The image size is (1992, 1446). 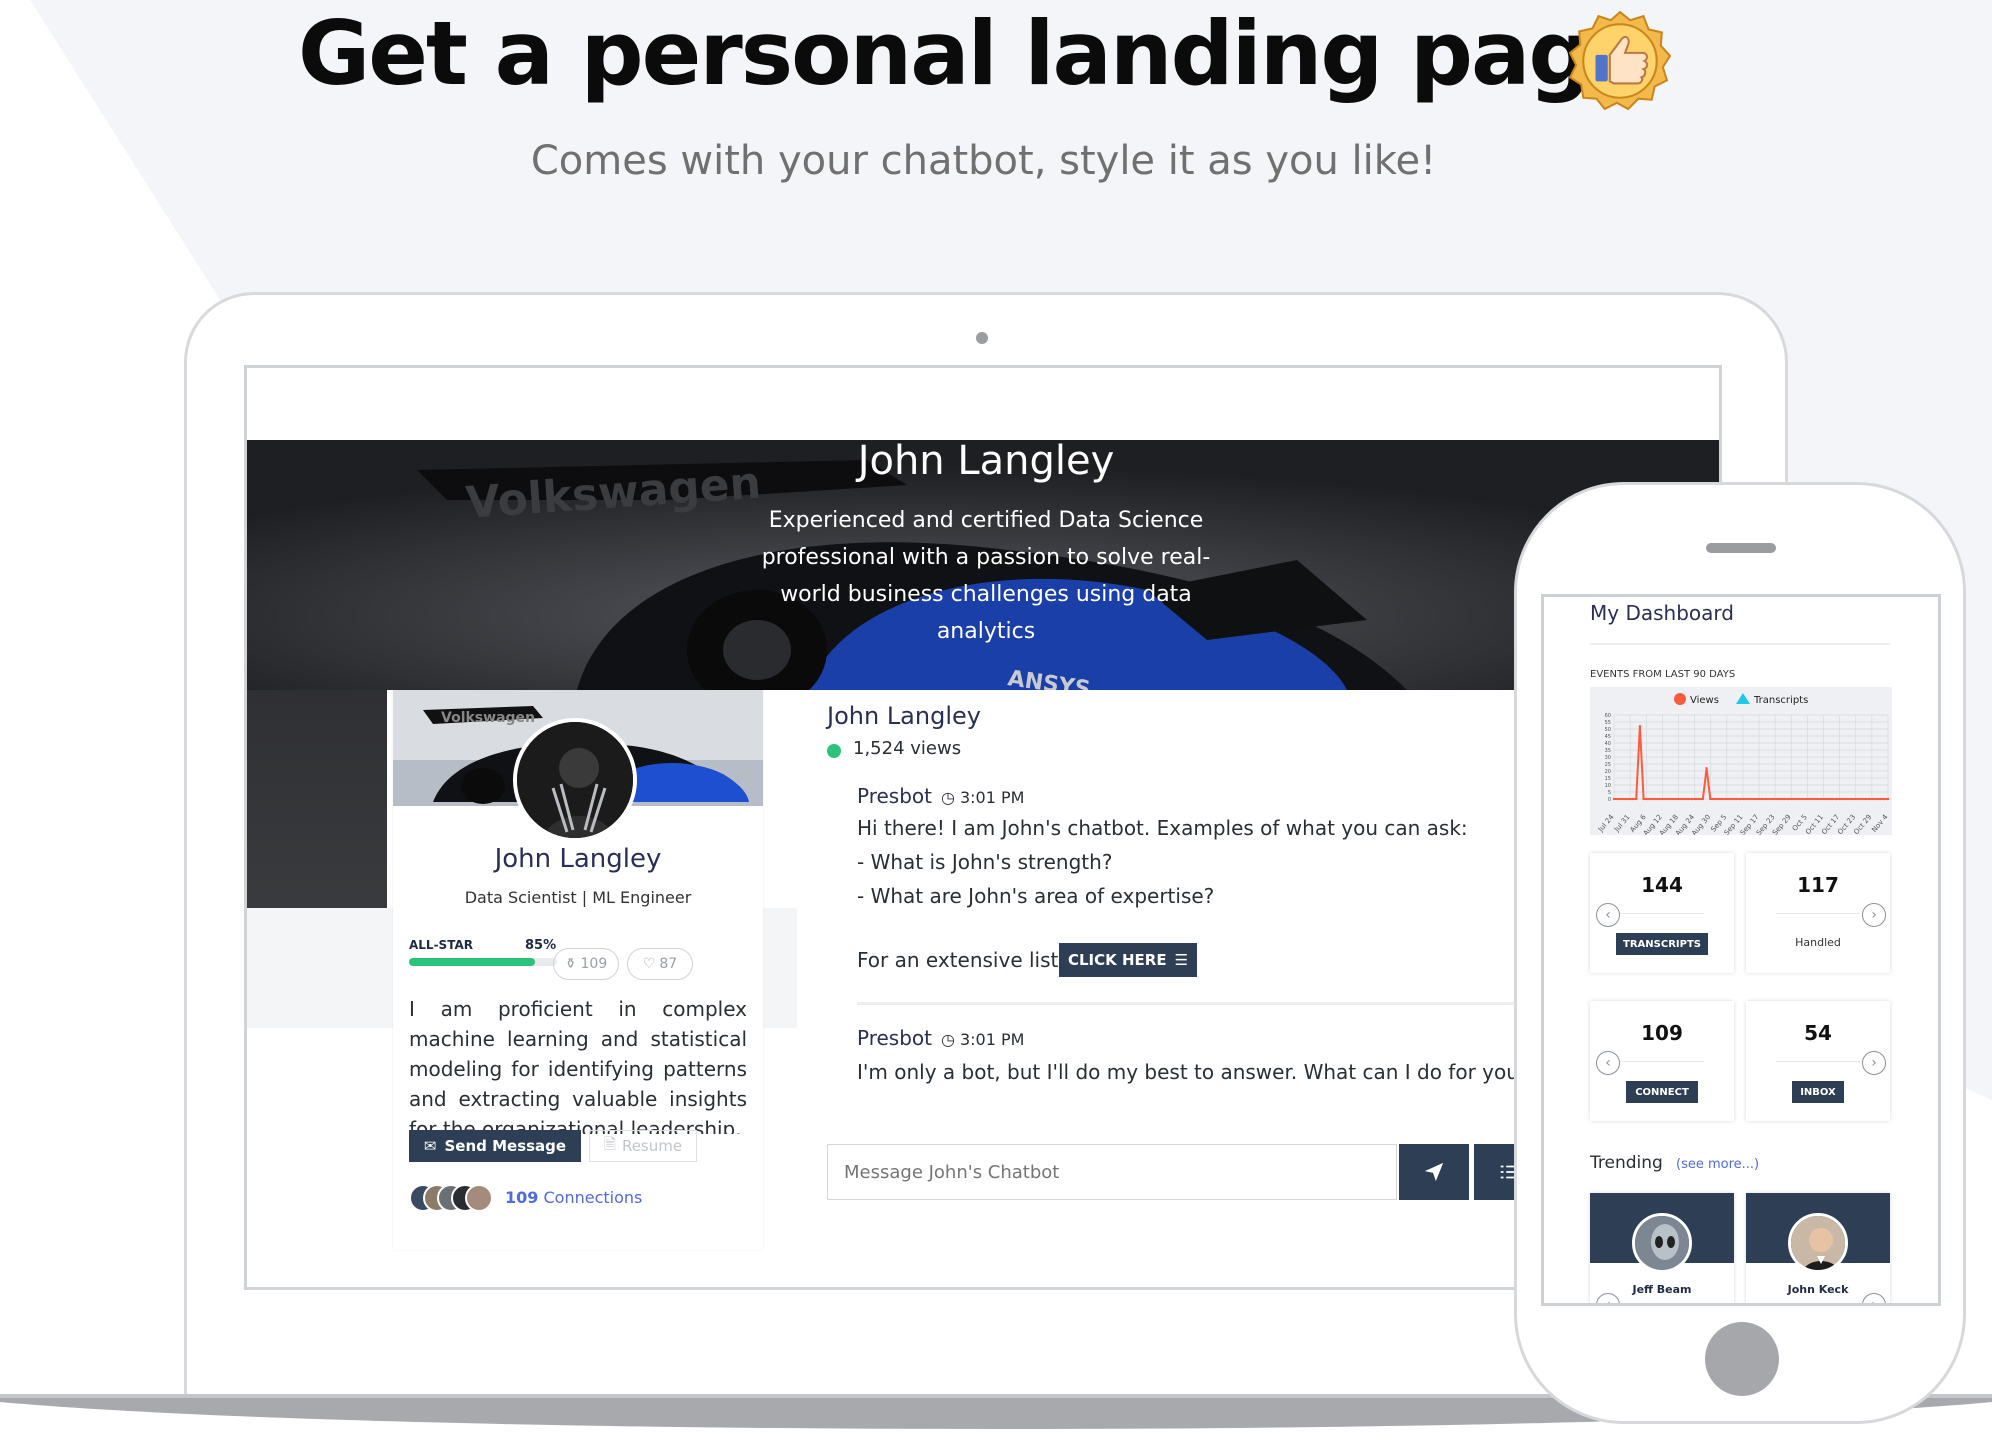 I want to click on send-chat-button, so click(x=1434, y=1172).